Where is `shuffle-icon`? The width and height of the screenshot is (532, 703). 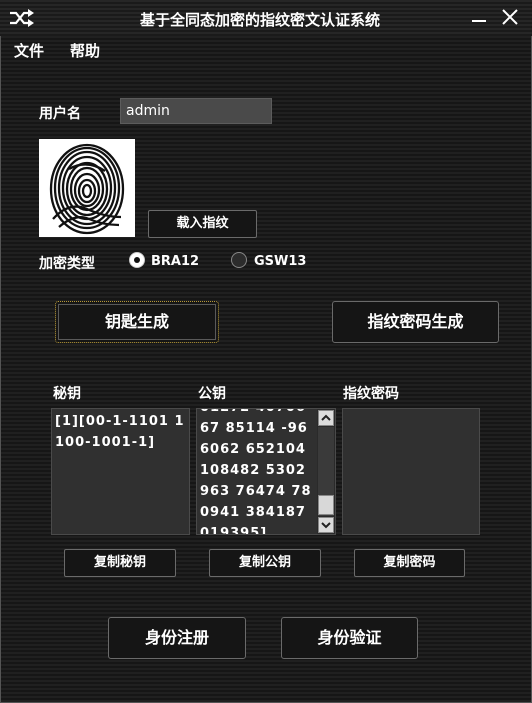 shuffle-icon is located at coordinates (22, 18).